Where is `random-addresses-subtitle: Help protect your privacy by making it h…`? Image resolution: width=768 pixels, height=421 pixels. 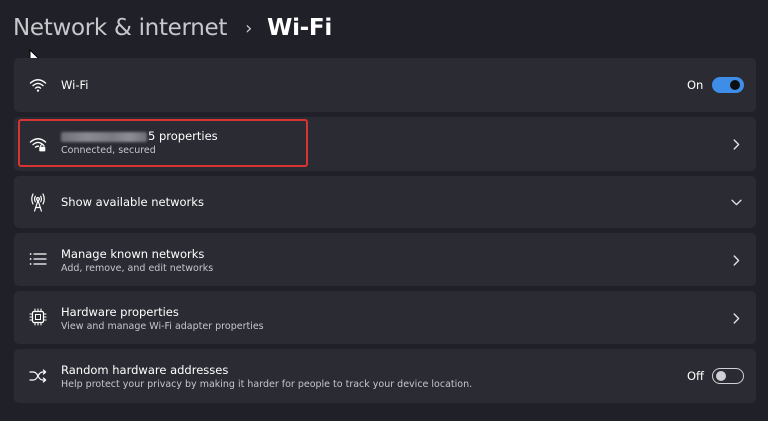
random-addresses-subtitle: Help protect your privacy by making it h… is located at coordinates (267, 384).